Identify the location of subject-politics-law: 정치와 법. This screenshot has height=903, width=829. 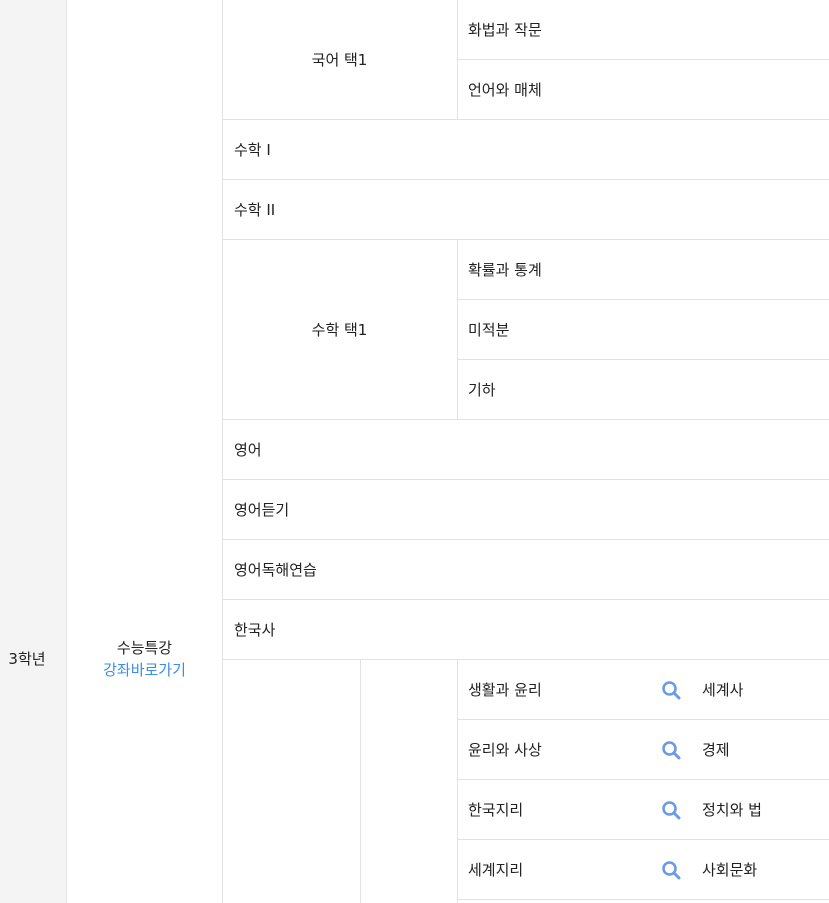
(732, 810).